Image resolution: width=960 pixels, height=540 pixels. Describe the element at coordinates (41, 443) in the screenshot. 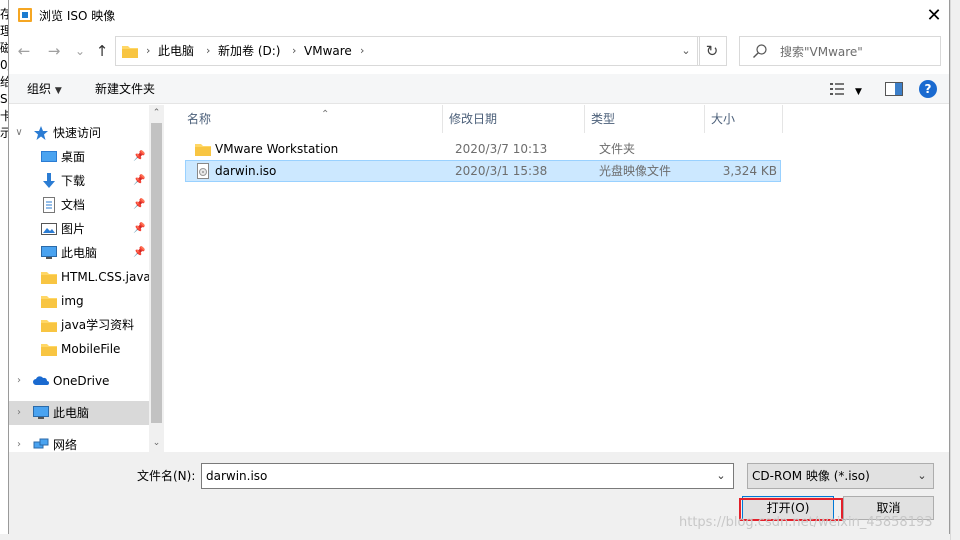

I see `network-icon` at that location.